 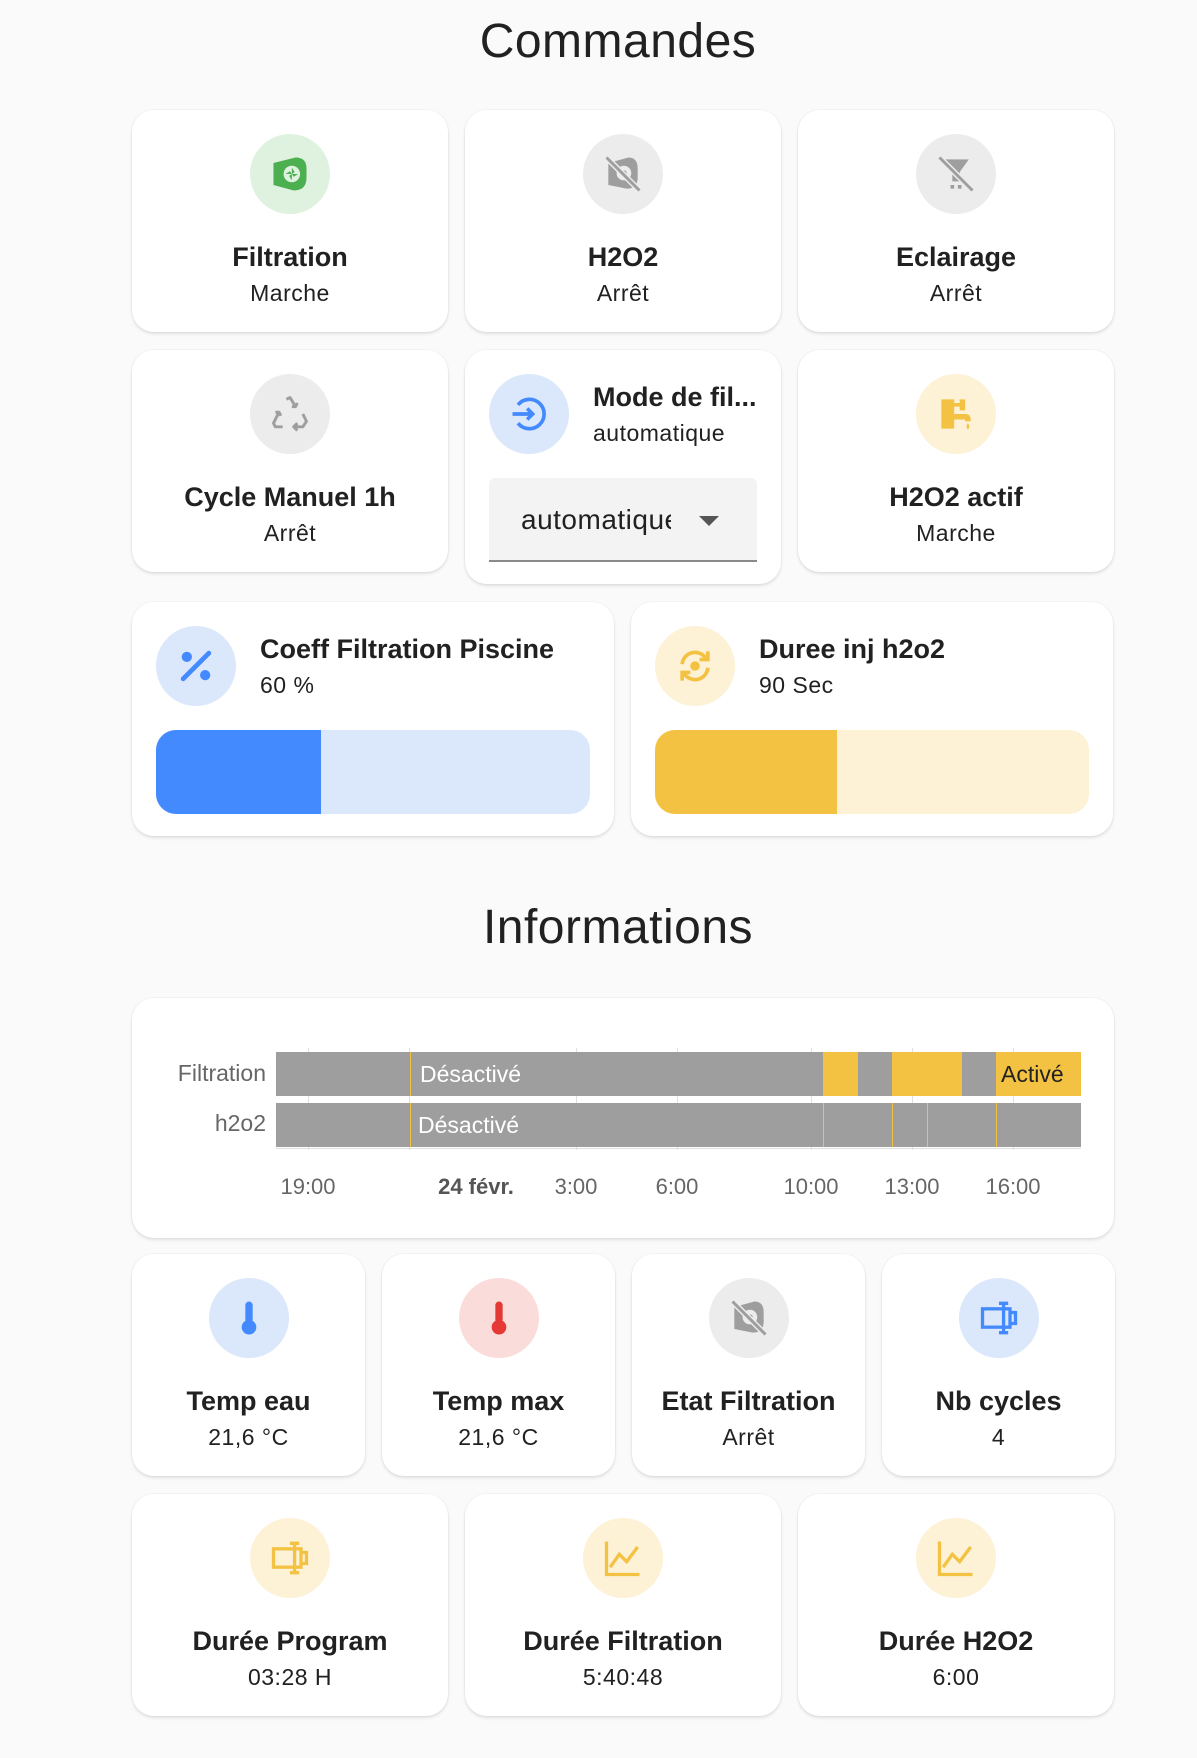 I want to click on duree-program-state: 03:28 H, so click(x=290, y=1677).